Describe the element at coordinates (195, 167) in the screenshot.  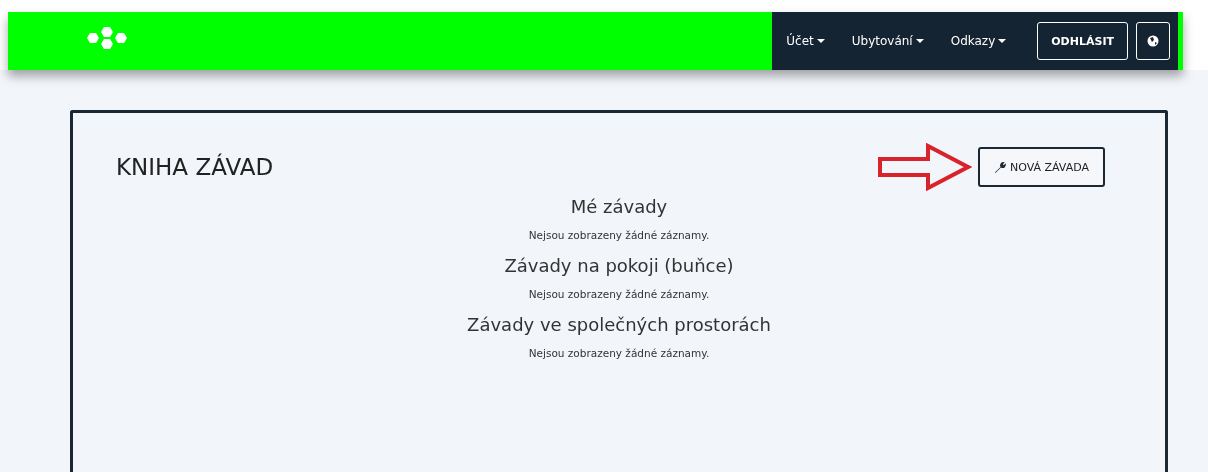
I see `page-title: KNIHA ZÁVAD` at that location.